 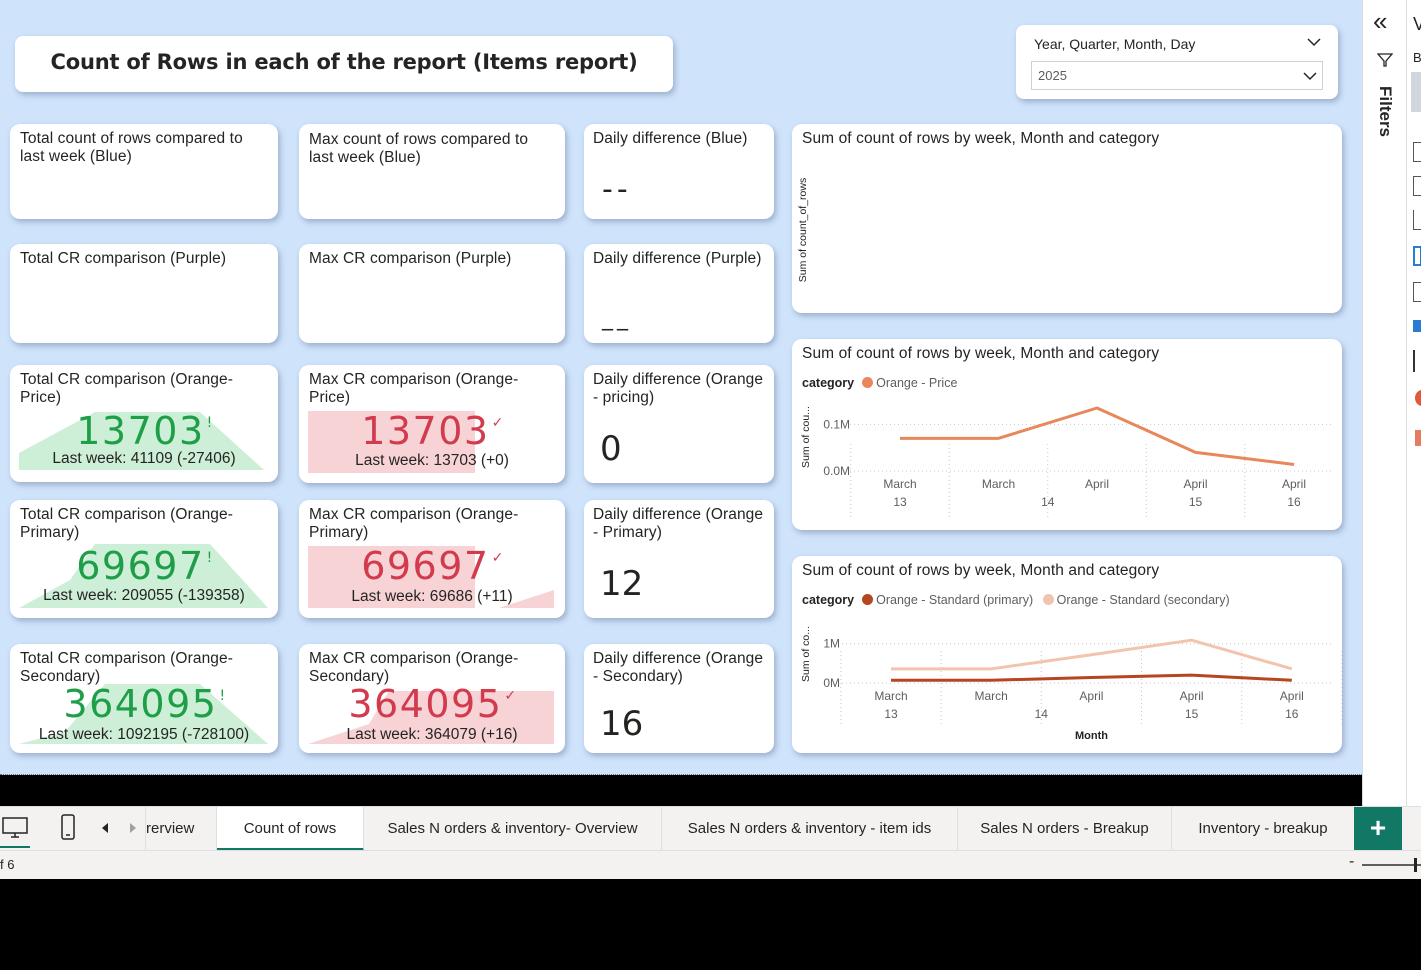 I want to click on card-price-daily: Daily difference (Orange - pricing) 0, so click(x=679, y=424).